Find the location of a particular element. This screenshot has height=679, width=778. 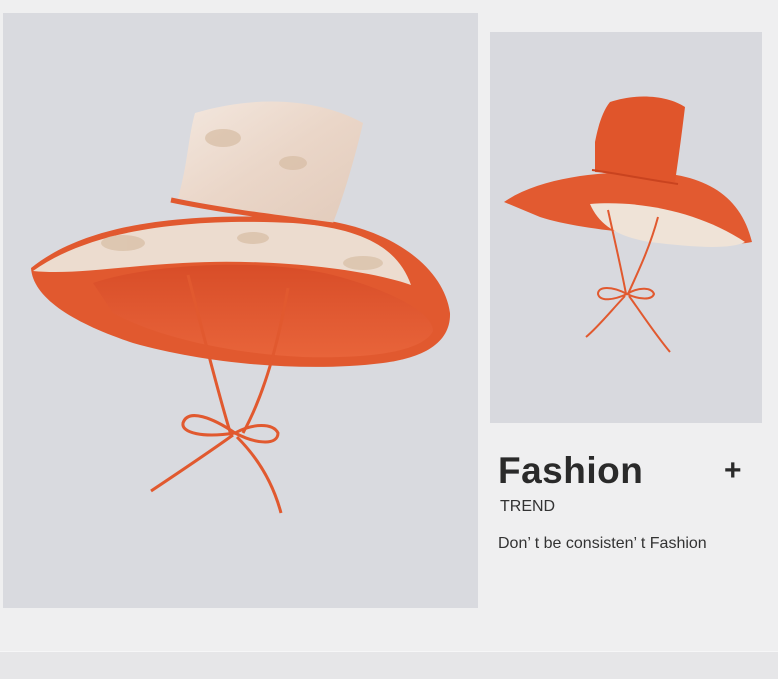

orange-hat-illustration is located at coordinates (628, 224).